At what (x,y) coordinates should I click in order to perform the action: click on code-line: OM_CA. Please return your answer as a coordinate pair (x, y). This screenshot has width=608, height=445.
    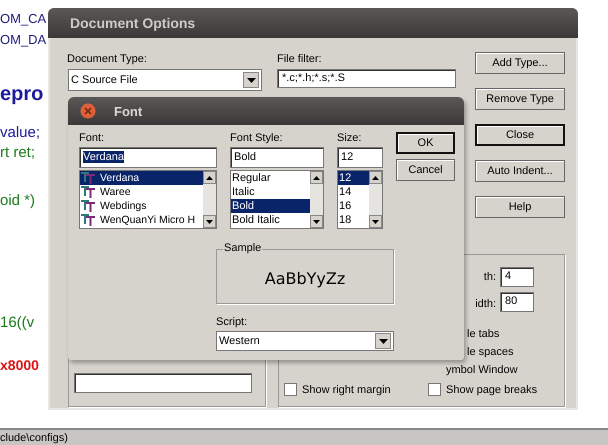
    Looking at the image, I should click on (23, 19).